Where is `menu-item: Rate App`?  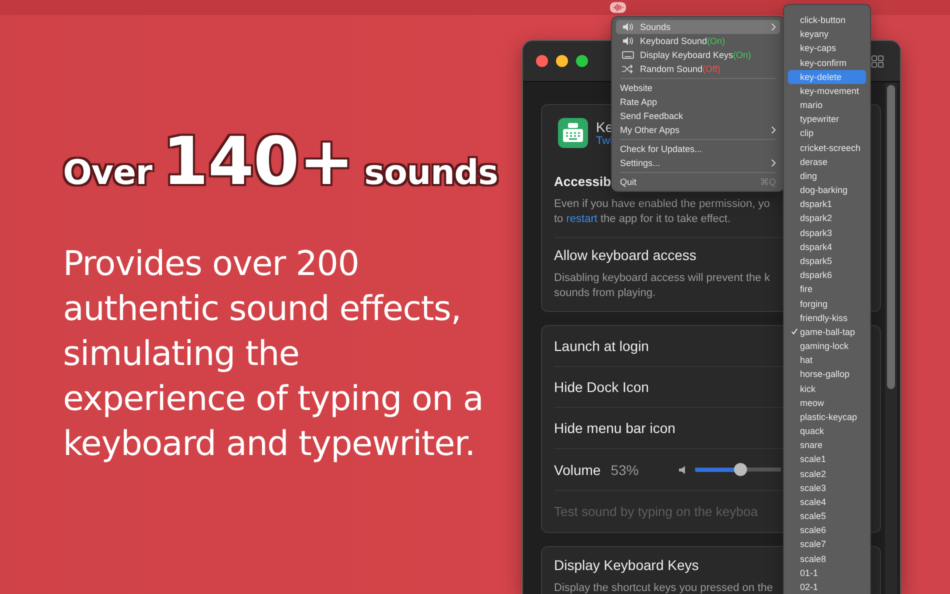 menu-item: Rate App is located at coordinates (698, 102).